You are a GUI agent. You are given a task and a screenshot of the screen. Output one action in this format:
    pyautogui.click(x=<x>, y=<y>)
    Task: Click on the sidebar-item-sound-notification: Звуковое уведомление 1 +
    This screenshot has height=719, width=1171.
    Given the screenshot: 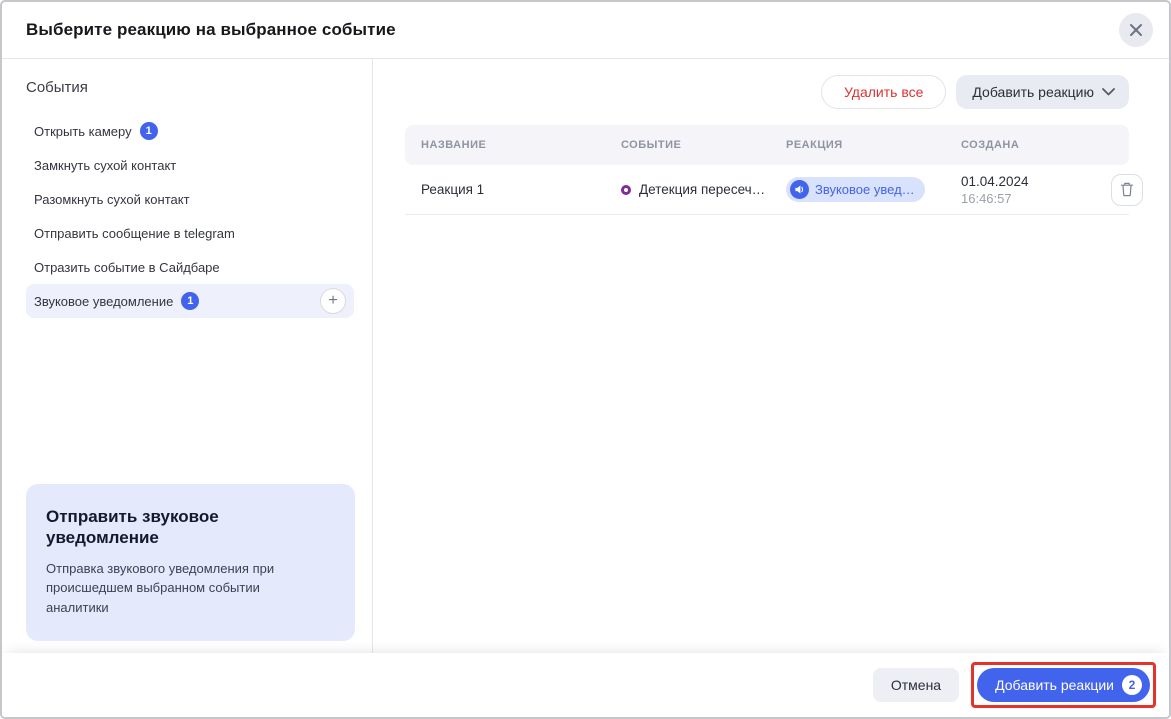 What is the action you would take?
    pyautogui.click(x=190, y=301)
    